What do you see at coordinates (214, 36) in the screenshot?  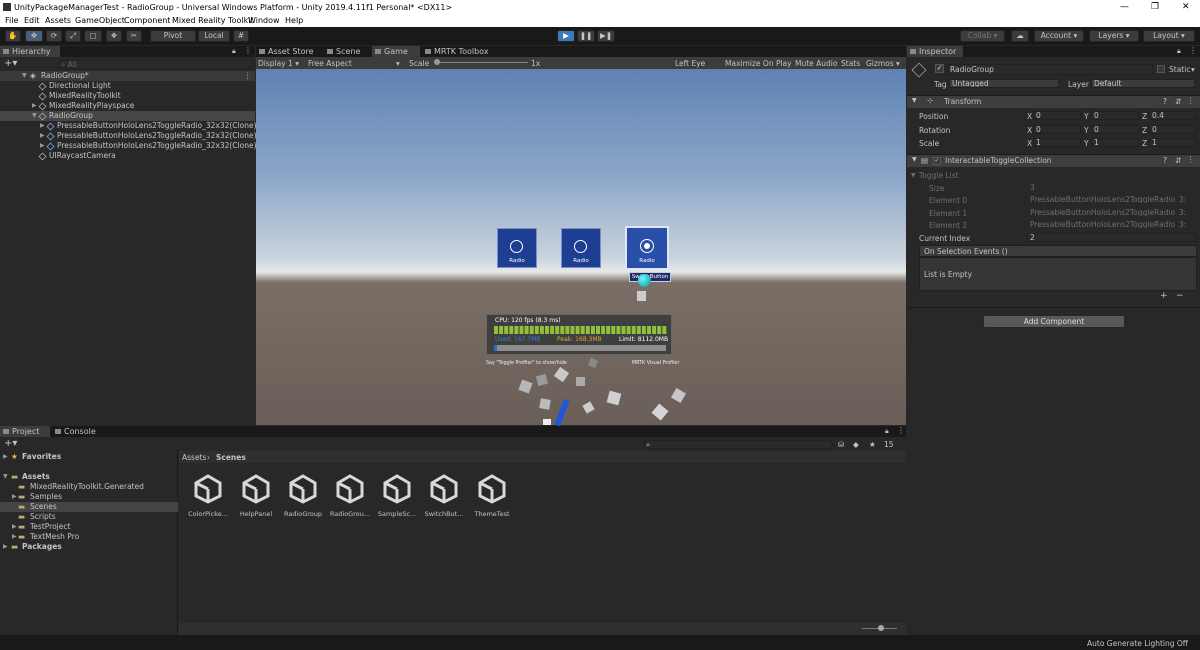 I see `local-toggle: Local` at bounding box center [214, 36].